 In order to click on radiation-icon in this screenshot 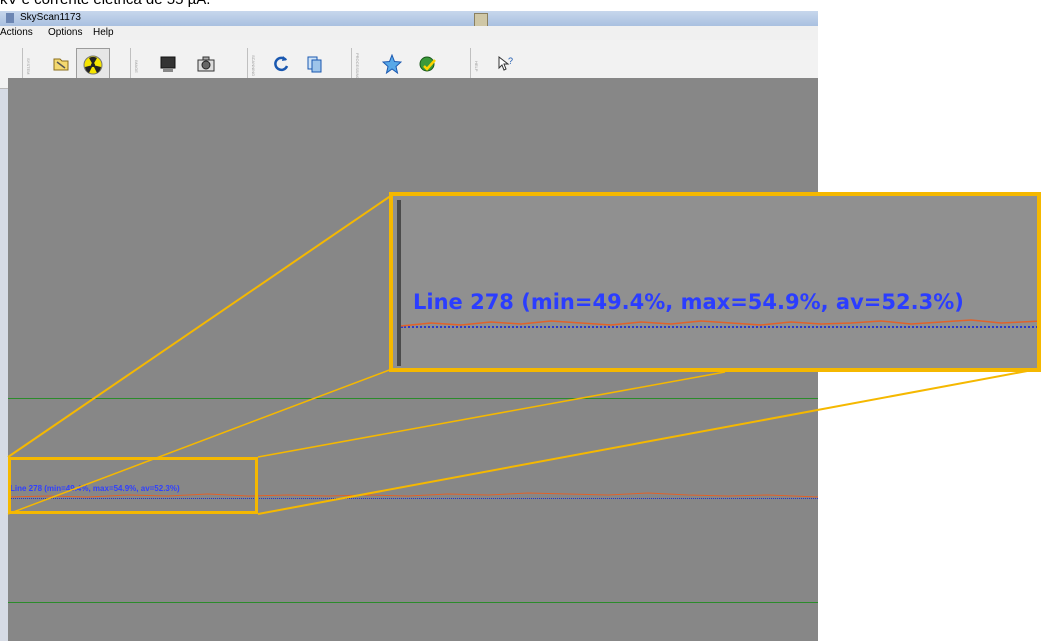, I will do `click(93, 65)`.